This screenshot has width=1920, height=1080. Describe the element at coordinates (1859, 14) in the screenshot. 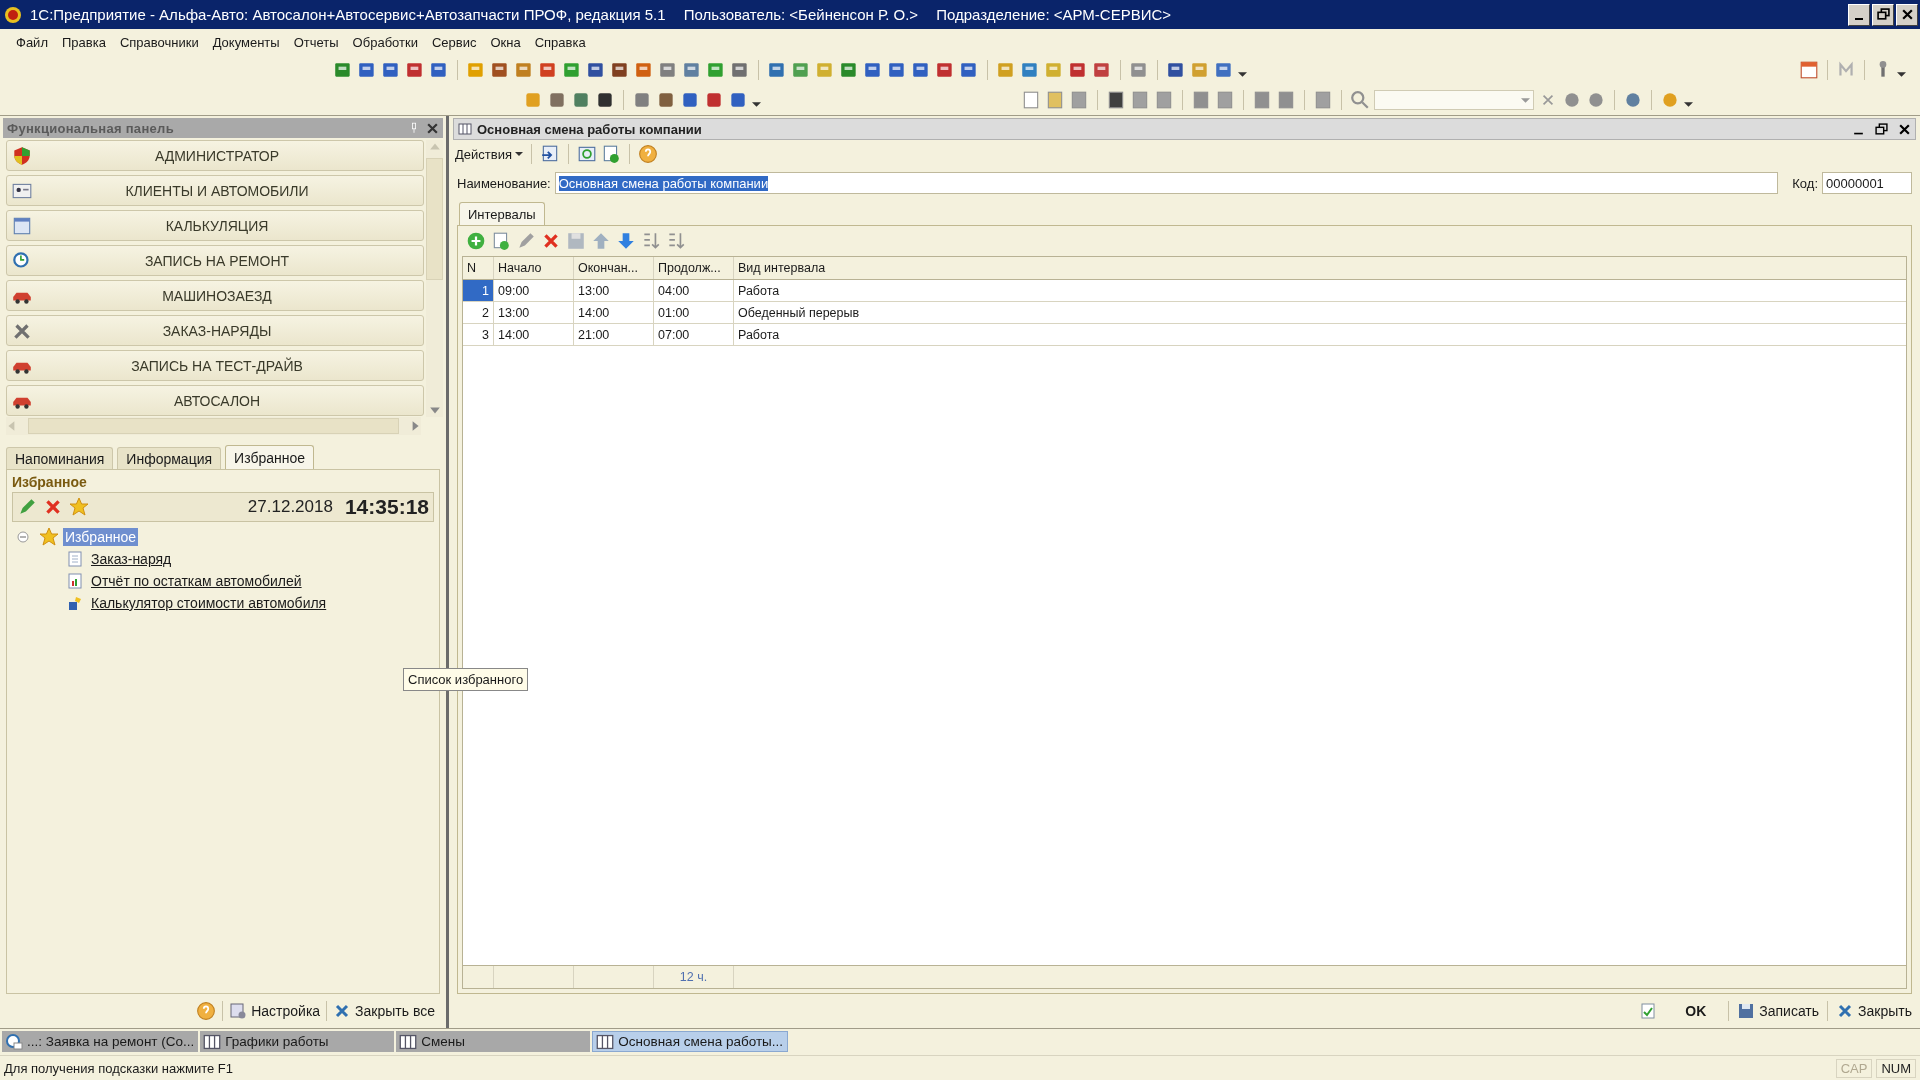

I see `minimize-button` at that location.